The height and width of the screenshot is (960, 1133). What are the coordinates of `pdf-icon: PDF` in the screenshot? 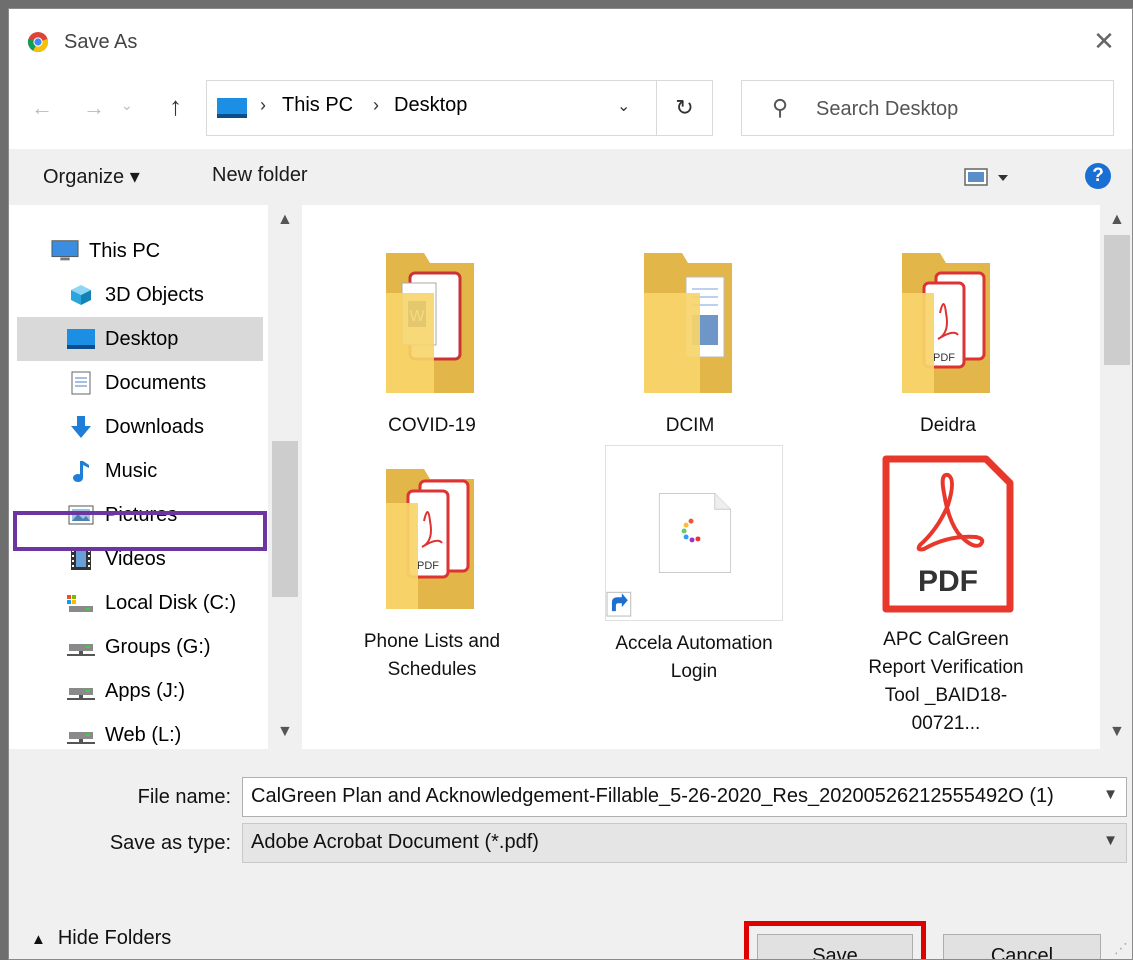 It's located at (948, 534).